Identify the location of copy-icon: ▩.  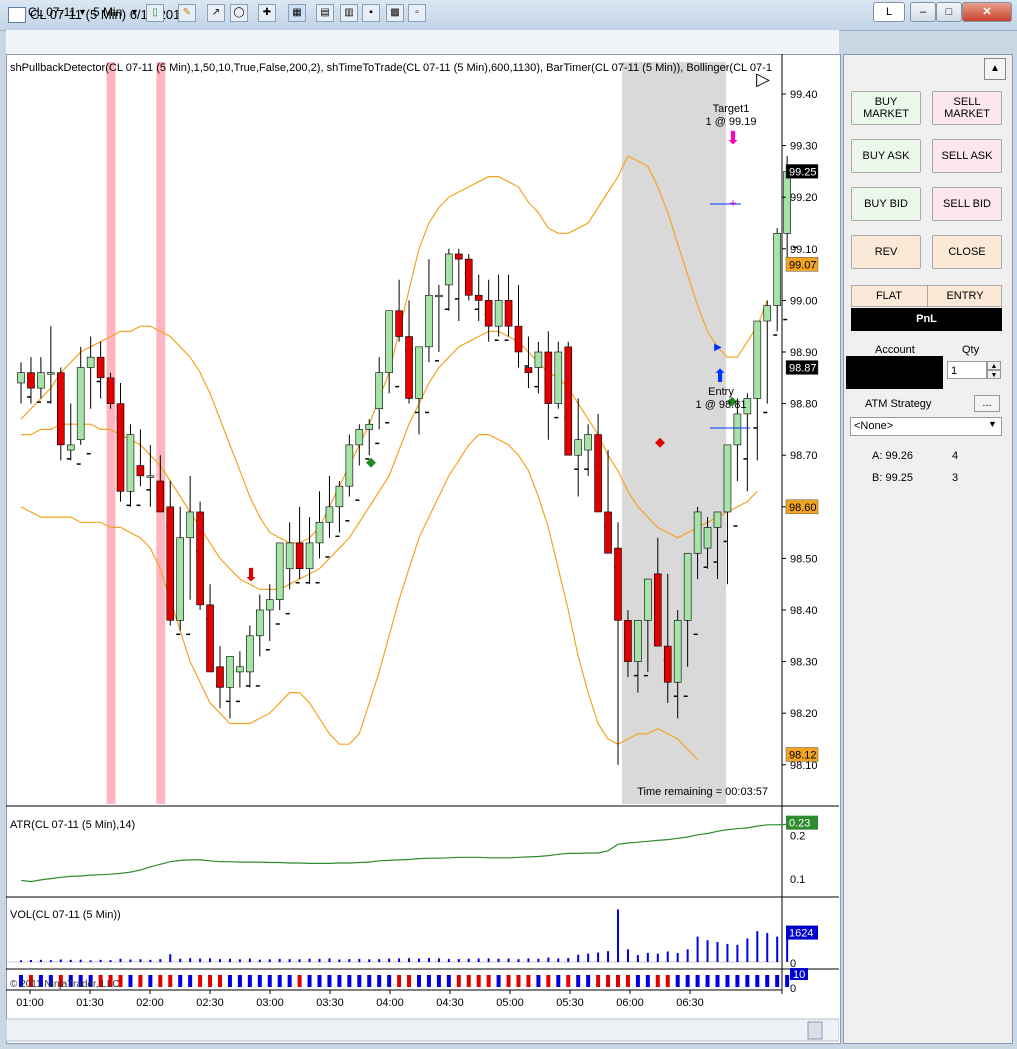
(395, 13).